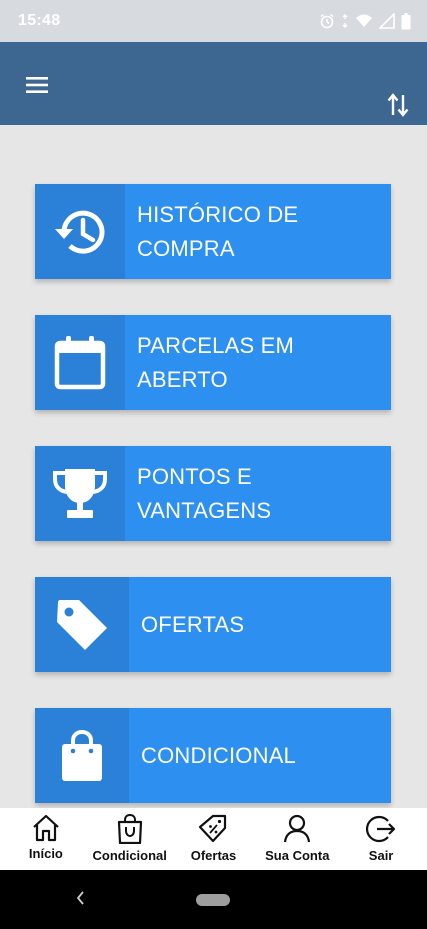 Image resolution: width=427 pixels, height=929 pixels. I want to click on wifi-icon, so click(364, 20).